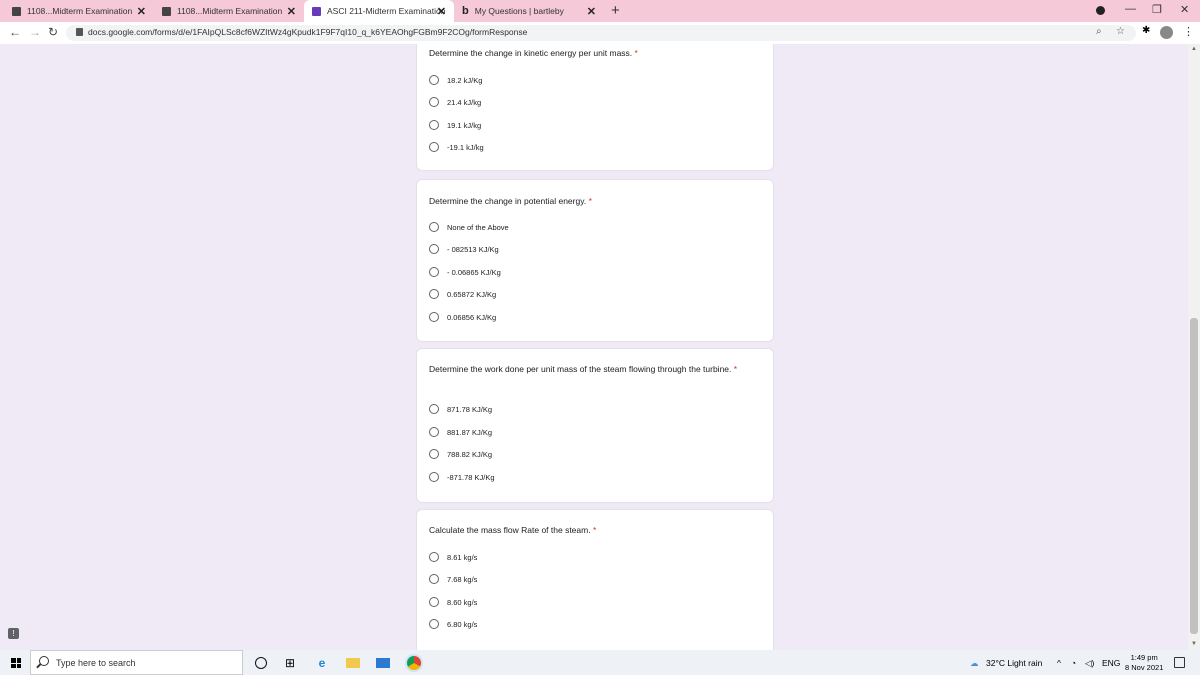 The image size is (1200, 675). I want to click on option-radio: 21.4 kJ/kg, so click(455, 102).